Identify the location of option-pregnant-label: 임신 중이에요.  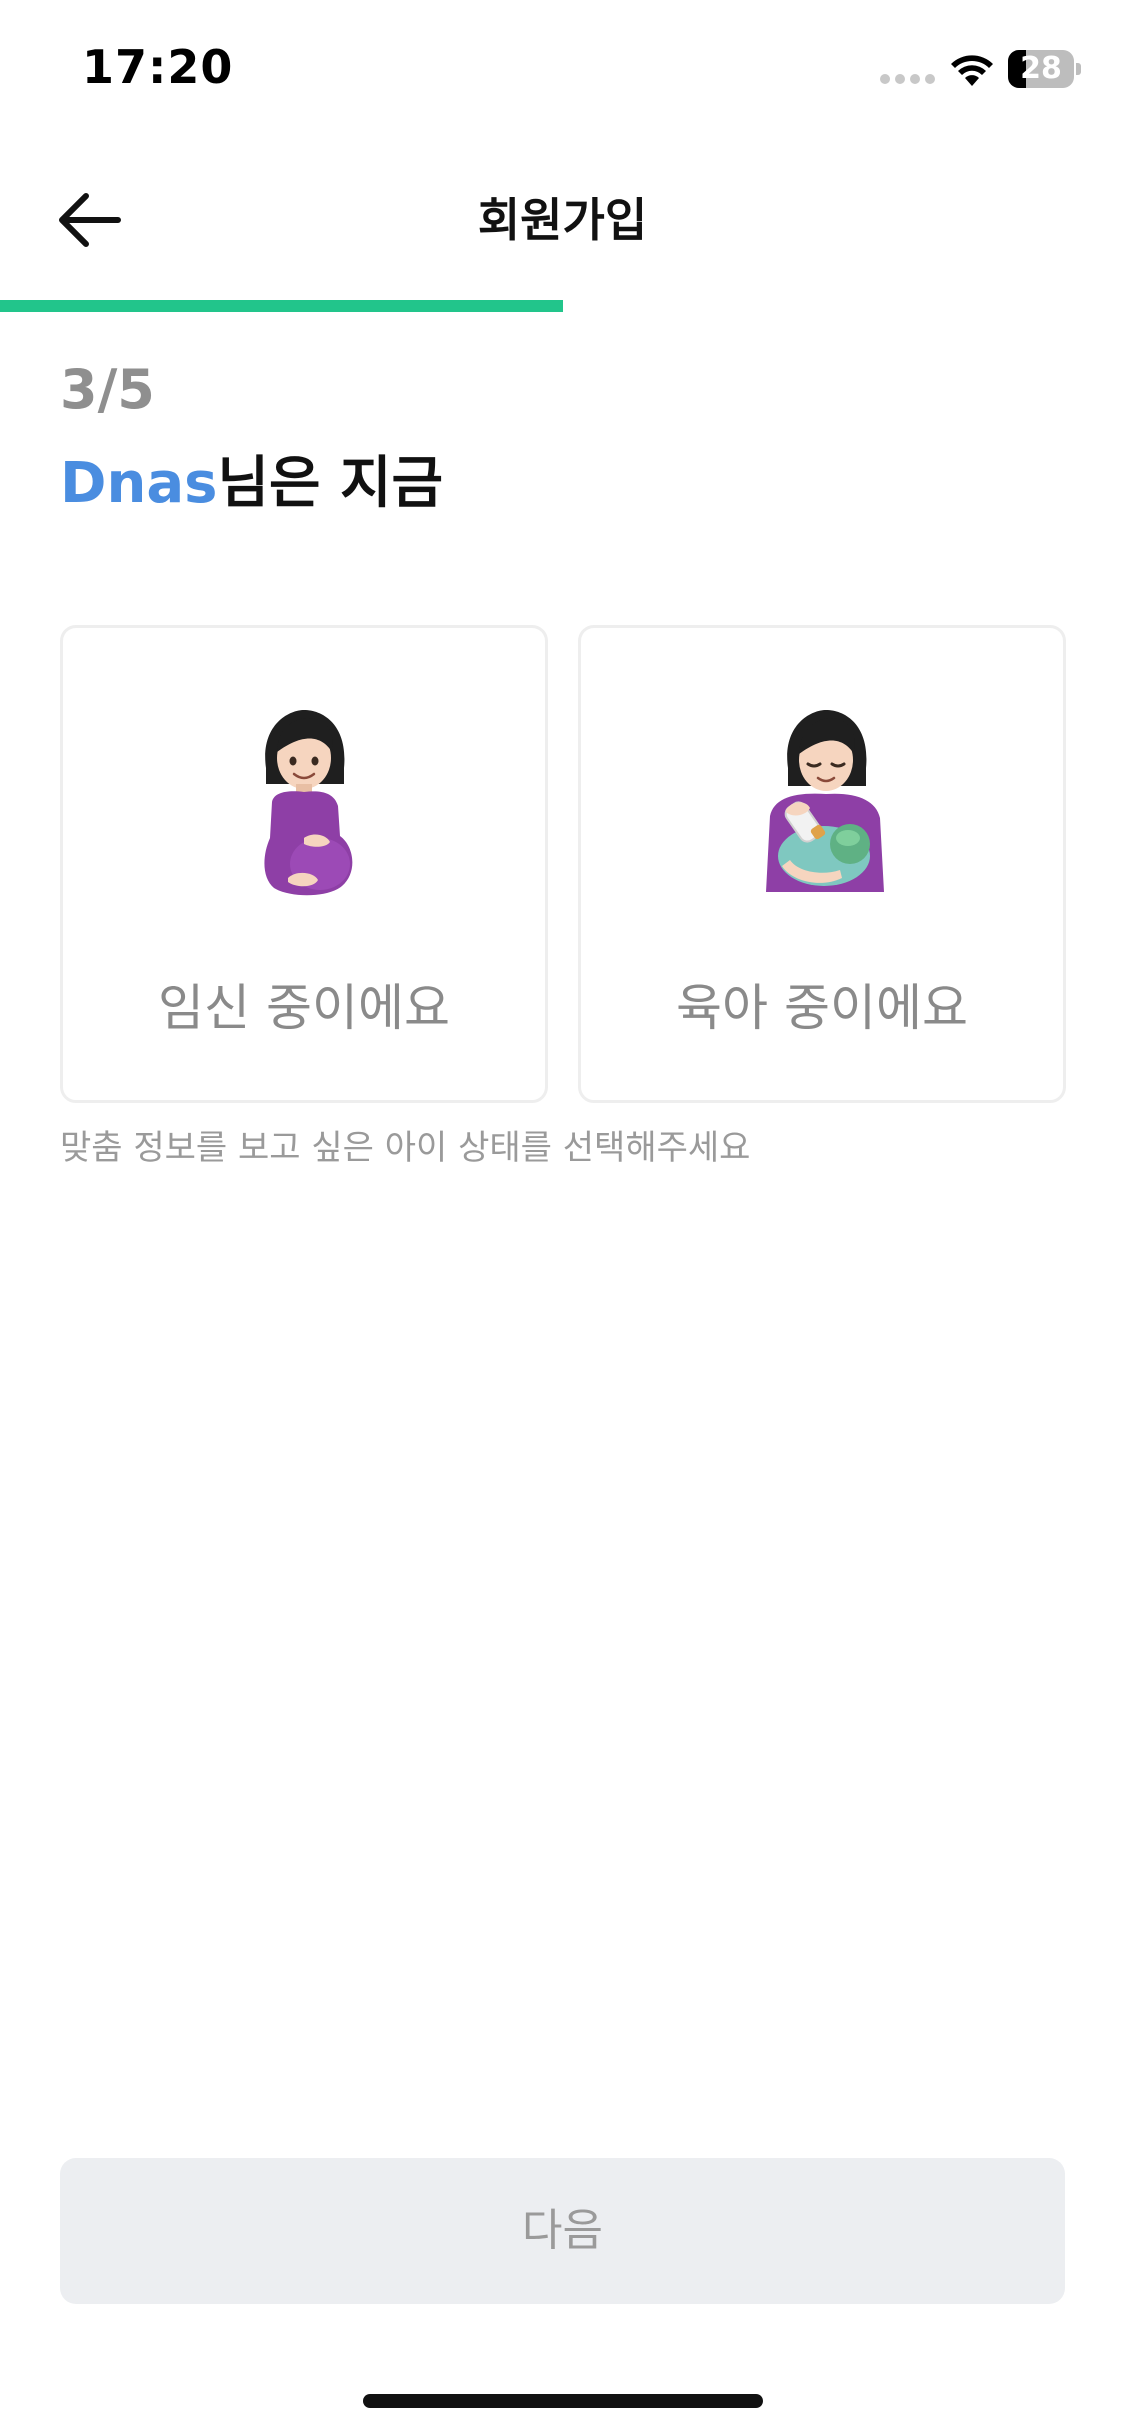
(304, 1008).